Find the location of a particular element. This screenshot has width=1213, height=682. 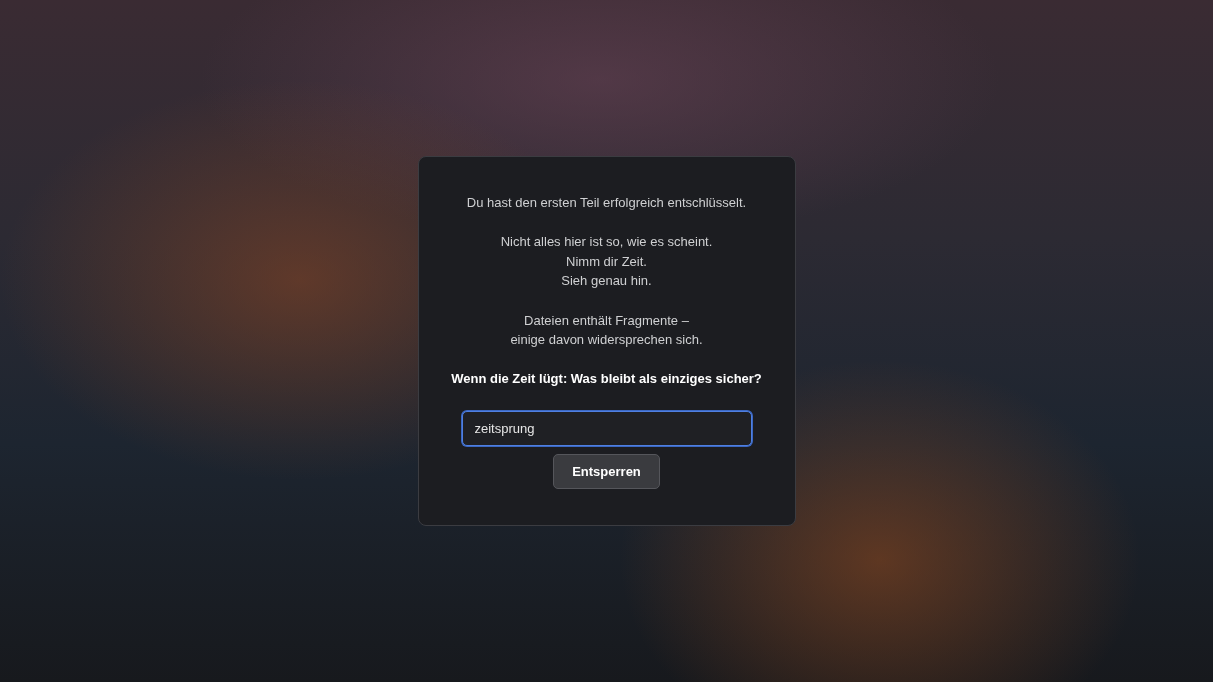

message-text: Du hast den ersten Teil erfolgreich entschlüsselt. is located at coordinates (606, 203).